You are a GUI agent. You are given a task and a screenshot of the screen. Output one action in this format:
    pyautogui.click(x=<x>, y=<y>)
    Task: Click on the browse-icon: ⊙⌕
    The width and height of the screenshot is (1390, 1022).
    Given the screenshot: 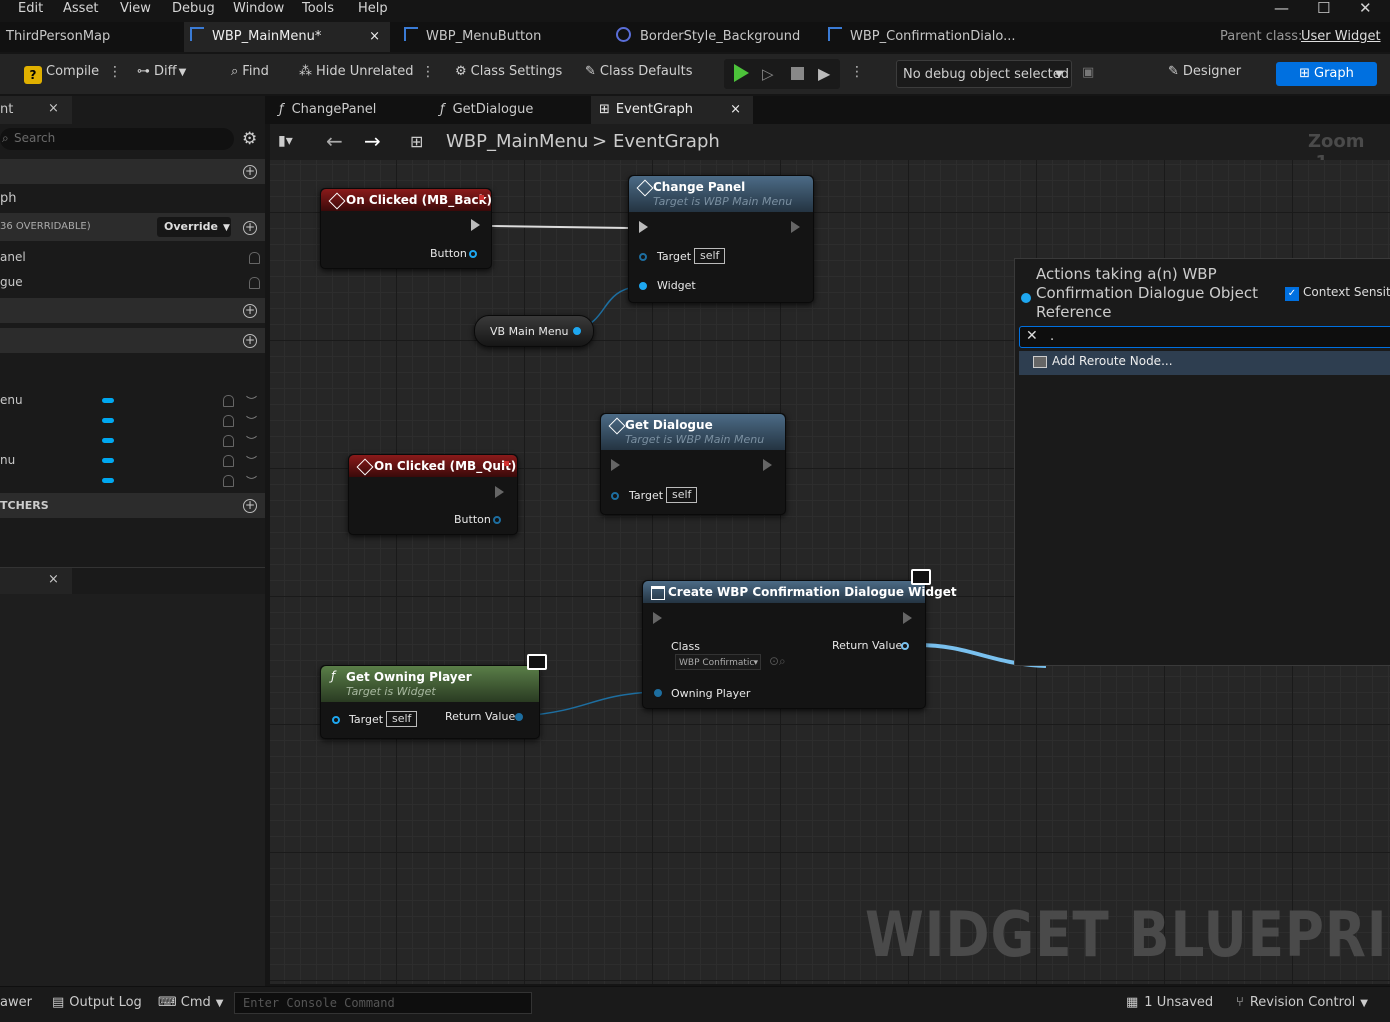 What is the action you would take?
    pyautogui.click(x=777, y=661)
    